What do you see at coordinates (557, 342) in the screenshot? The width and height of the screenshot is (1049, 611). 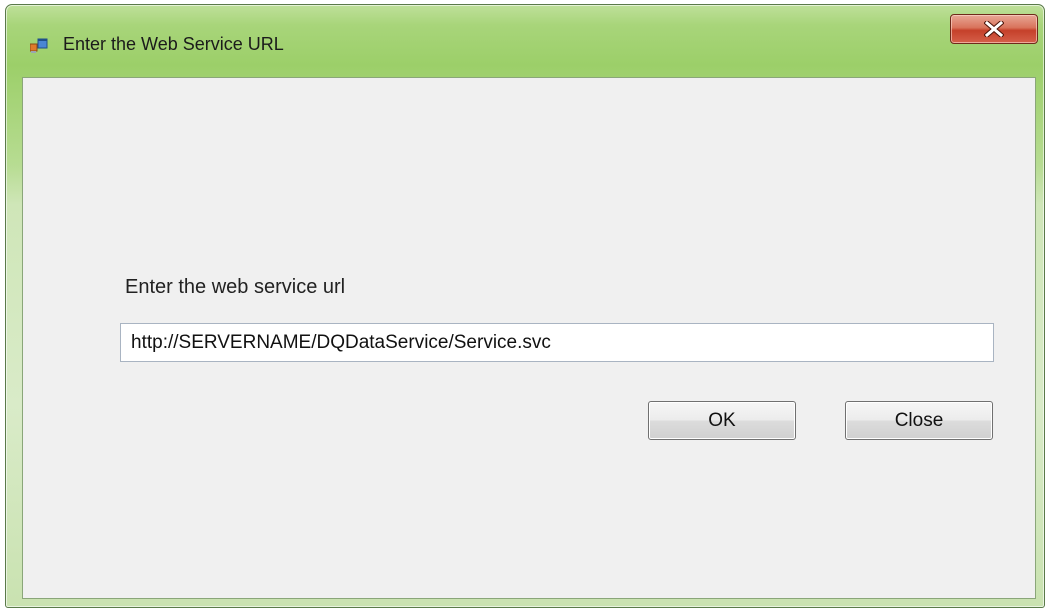 I see `web-service-url-input` at bounding box center [557, 342].